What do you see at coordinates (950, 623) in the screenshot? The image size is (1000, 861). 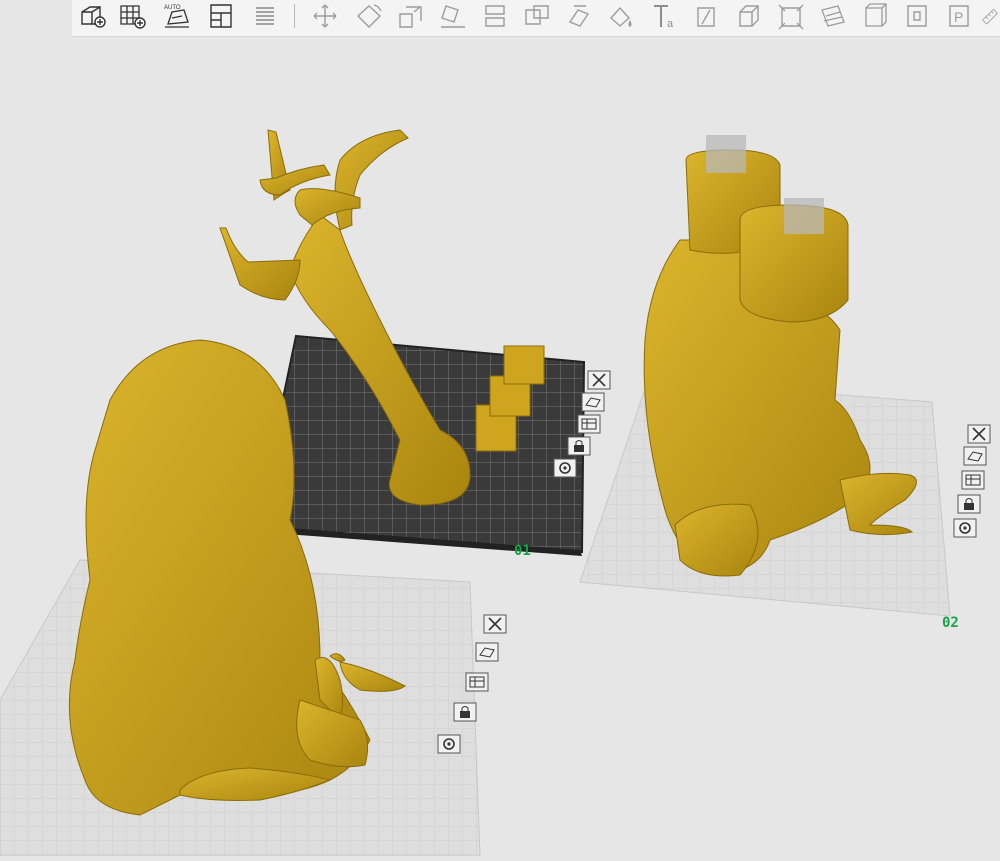 I see `plate-02-label: 02` at bounding box center [950, 623].